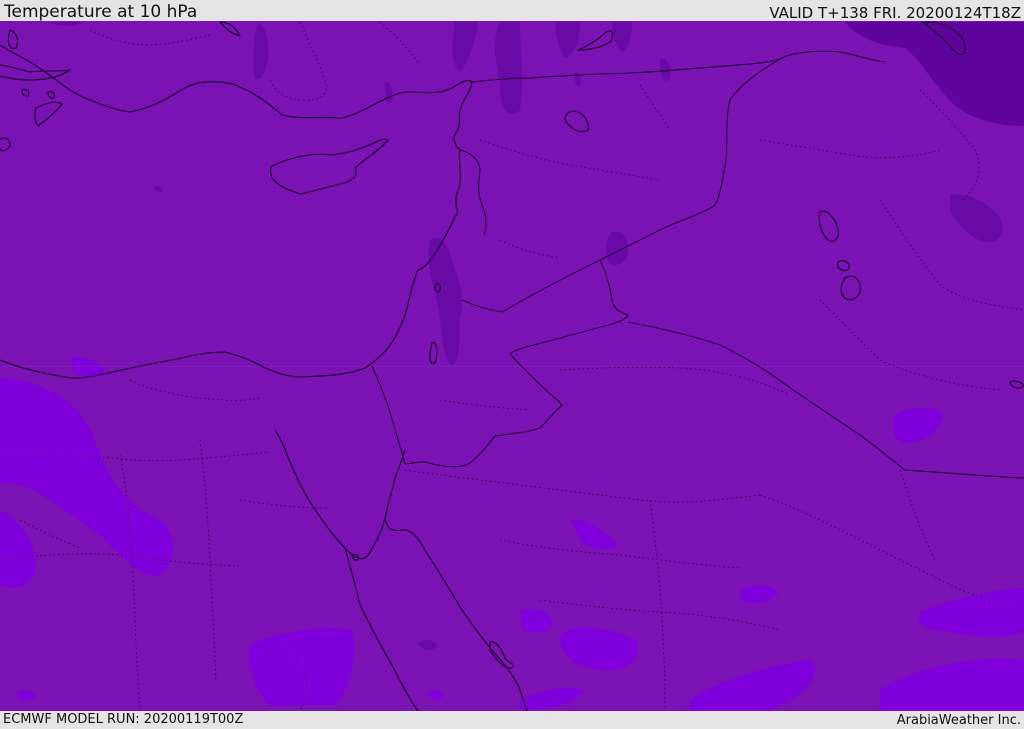 This screenshot has height=729, width=1024. Describe the element at coordinates (958, 720) in the screenshot. I see `credit-label: ArabiaWeather Inc.` at that location.